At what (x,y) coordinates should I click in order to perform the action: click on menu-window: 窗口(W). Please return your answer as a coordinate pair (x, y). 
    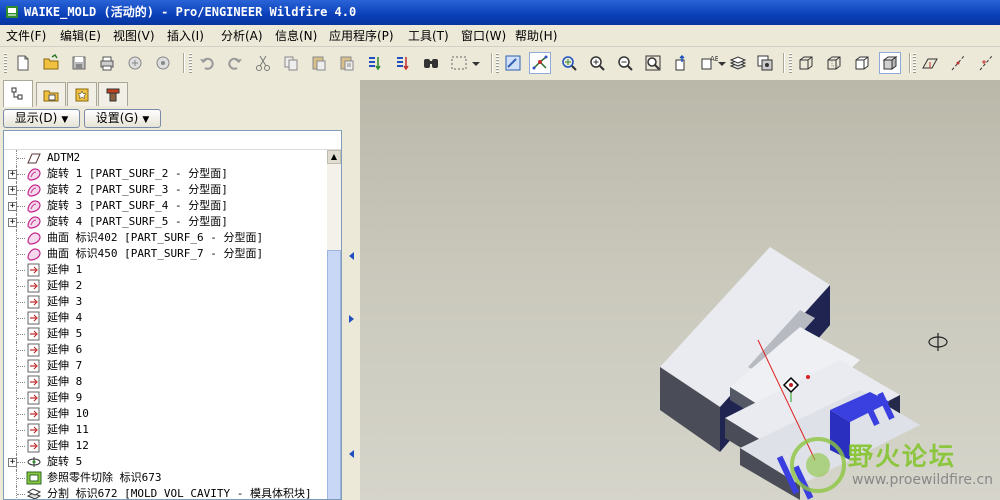
    Looking at the image, I should click on (483, 36).